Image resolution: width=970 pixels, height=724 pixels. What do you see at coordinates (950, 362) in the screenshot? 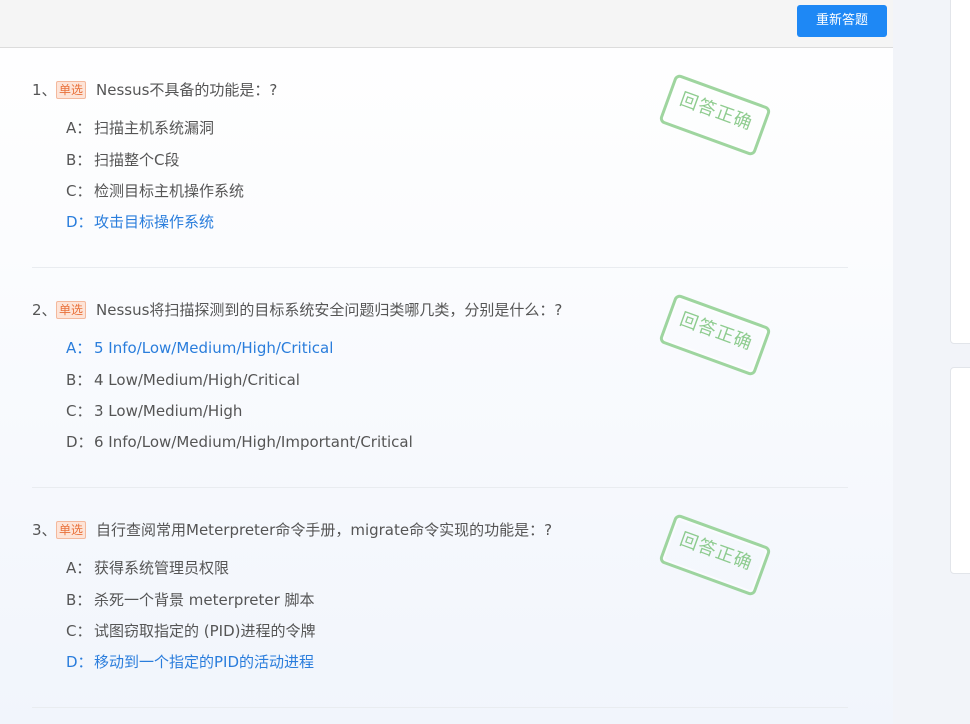
I see `right-side-panel` at bounding box center [950, 362].